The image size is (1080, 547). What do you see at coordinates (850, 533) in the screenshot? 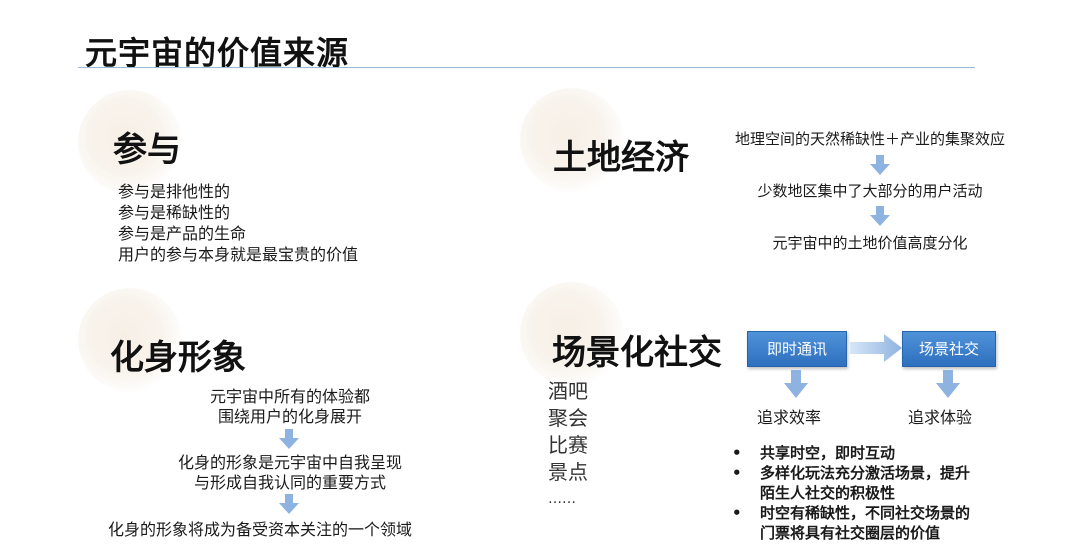
I see `bullet-line: 门票将具有社交圈层的价值` at bounding box center [850, 533].